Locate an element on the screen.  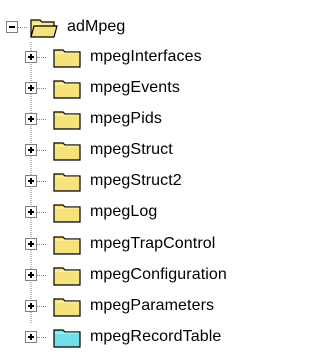
tree-node-mpegparameters: mpegParameters is located at coordinates (119, 306).